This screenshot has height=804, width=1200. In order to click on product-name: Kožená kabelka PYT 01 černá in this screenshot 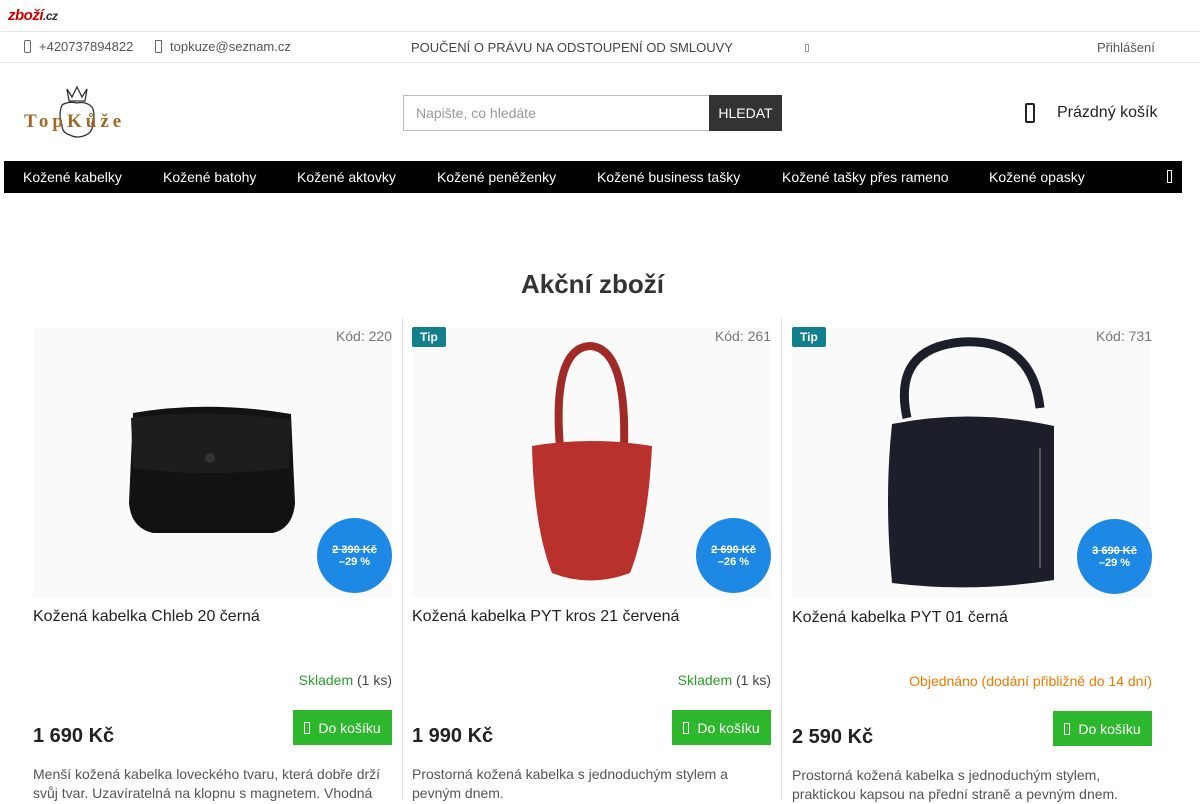, I will do `click(900, 618)`.